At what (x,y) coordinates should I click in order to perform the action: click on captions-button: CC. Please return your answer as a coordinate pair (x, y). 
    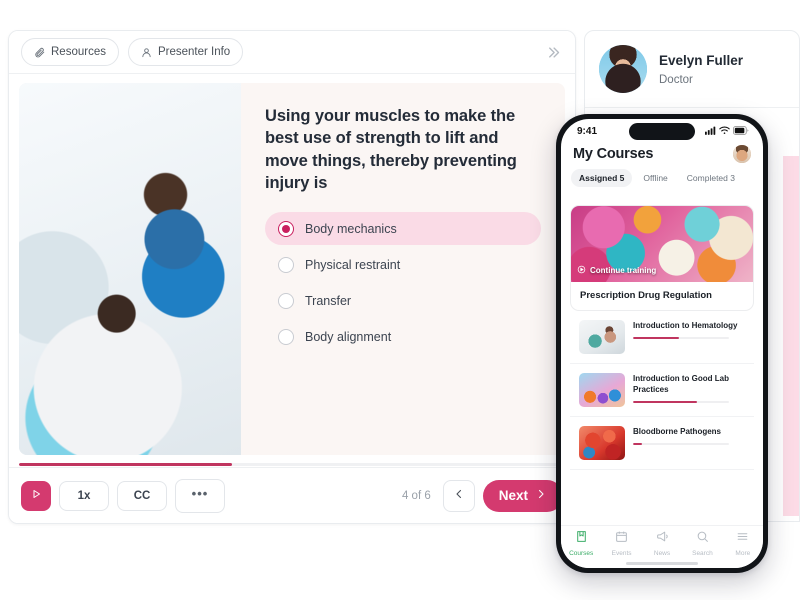
    Looking at the image, I should click on (142, 495).